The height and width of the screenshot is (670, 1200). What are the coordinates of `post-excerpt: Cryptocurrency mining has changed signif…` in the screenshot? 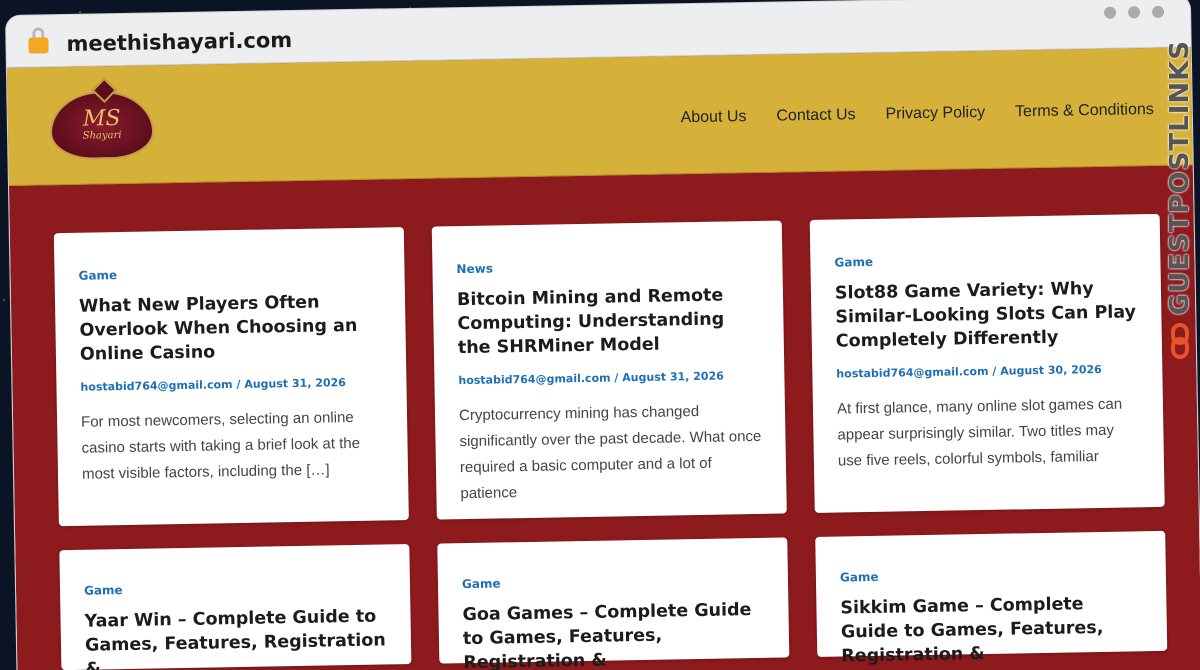 It's located at (610, 452).